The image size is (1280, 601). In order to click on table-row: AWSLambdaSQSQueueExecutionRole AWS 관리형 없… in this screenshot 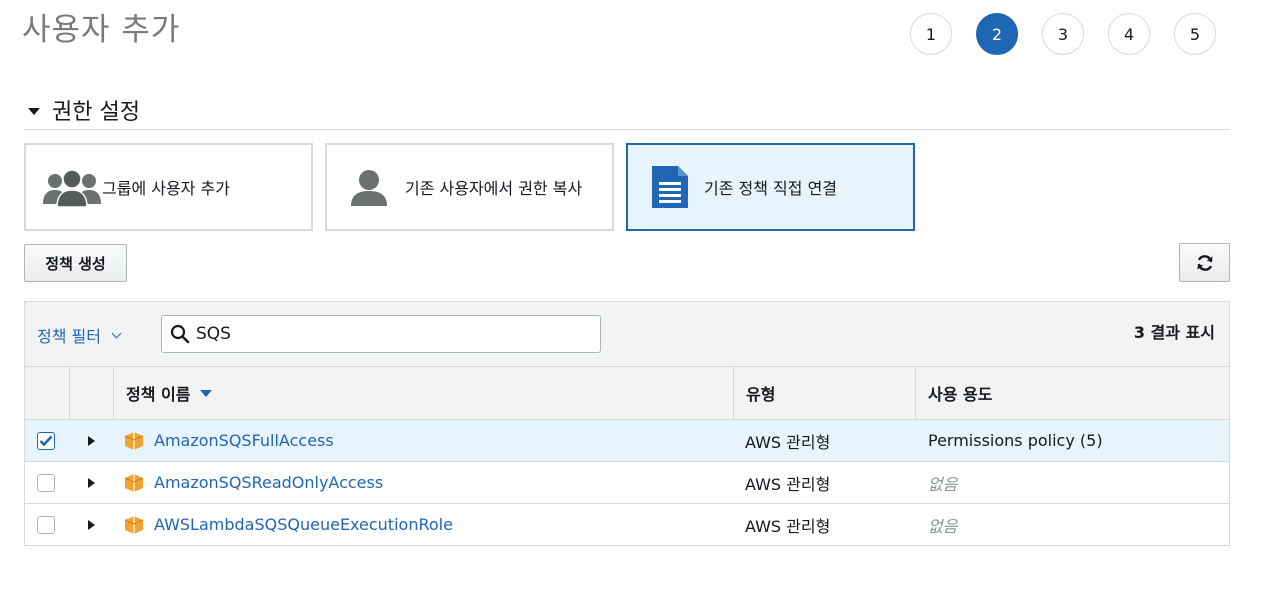, I will do `click(627, 525)`.